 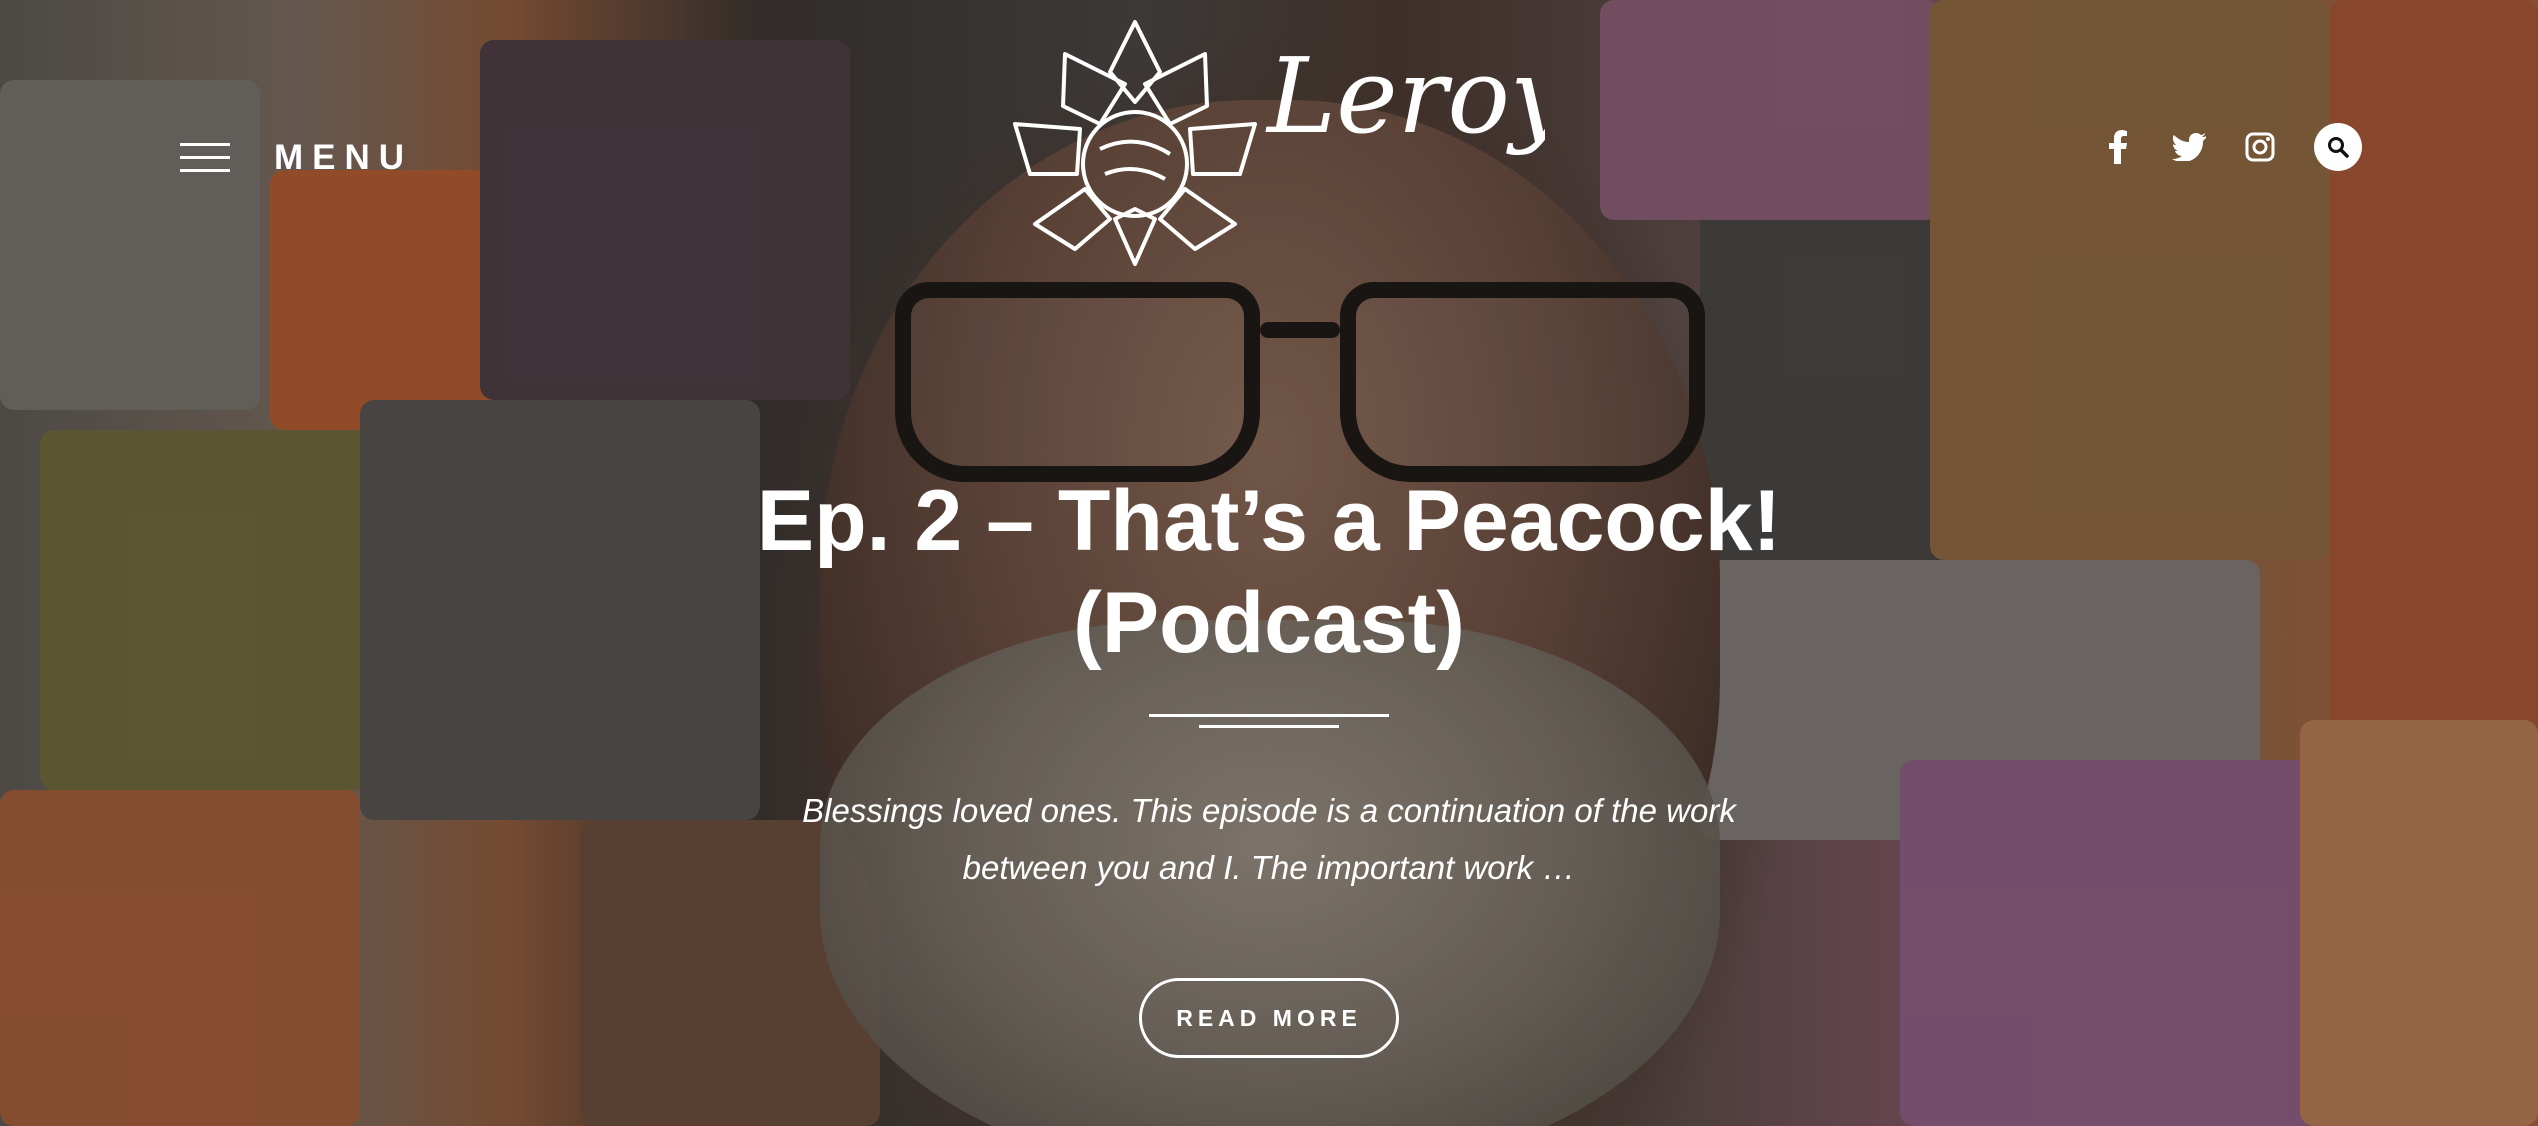 I want to click on instagram-icon, so click(x=2260, y=147).